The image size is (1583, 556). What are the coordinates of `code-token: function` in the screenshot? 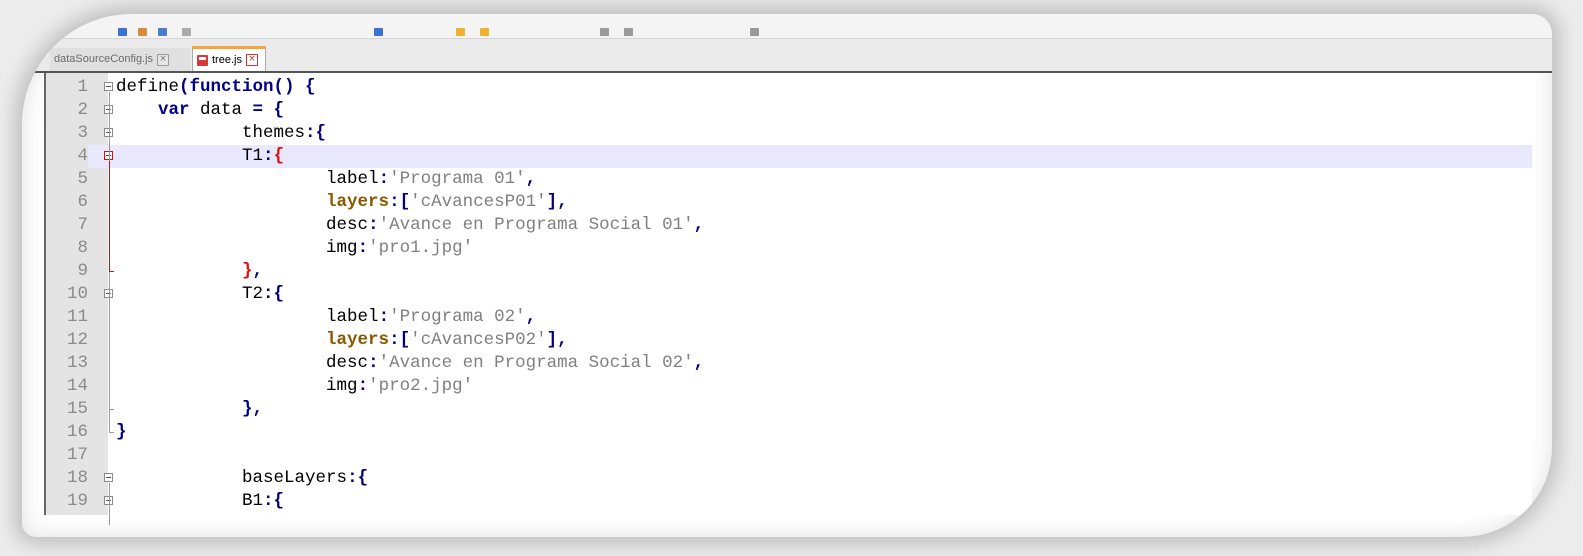 It's located at (231, 87).